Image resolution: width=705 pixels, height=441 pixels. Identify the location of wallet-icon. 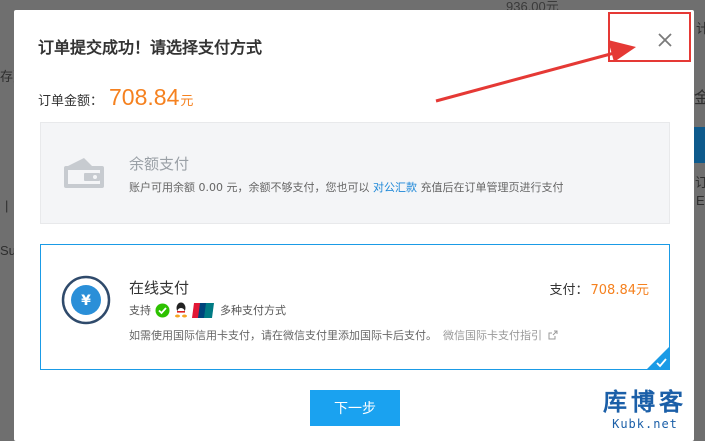
(84, 173).